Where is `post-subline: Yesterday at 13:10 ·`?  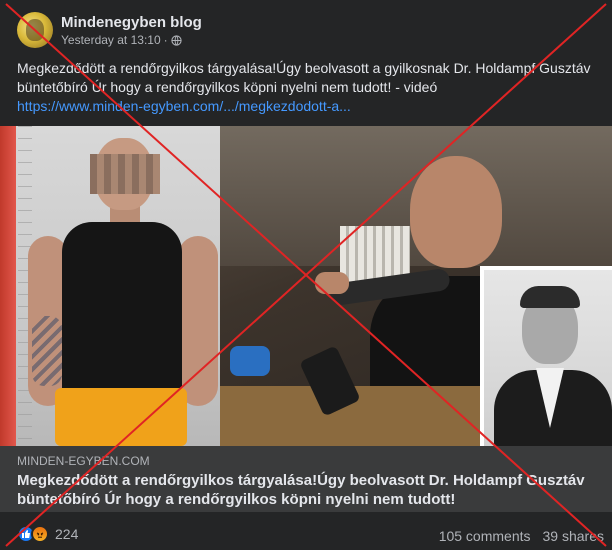 post-subline: Yesterday at 13:10 · is located at coordinates (131, 40).